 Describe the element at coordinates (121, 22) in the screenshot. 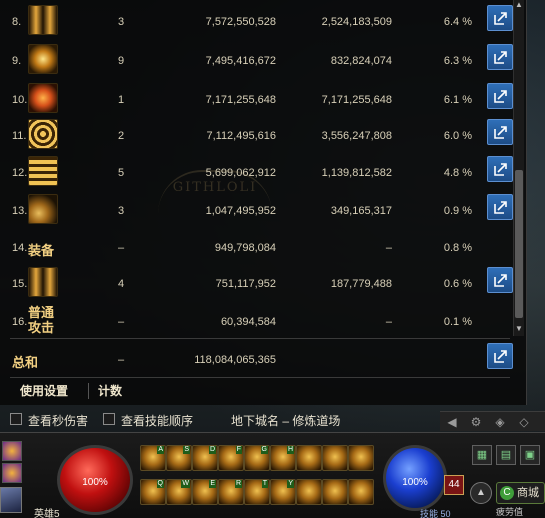

I see `hit-count: 3` at that location.